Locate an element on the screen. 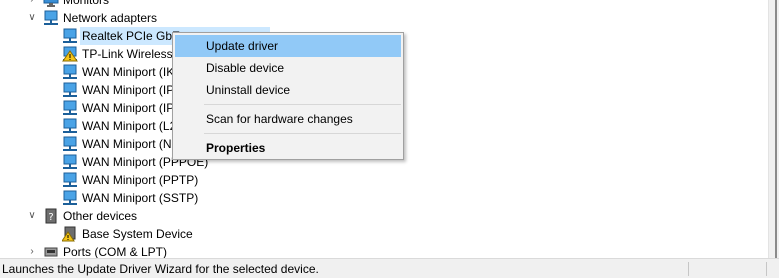 Image resolution: width=779 pixels, height=278 pixels. tree-node-label: Network adapters is located at coordinates (110, 18).